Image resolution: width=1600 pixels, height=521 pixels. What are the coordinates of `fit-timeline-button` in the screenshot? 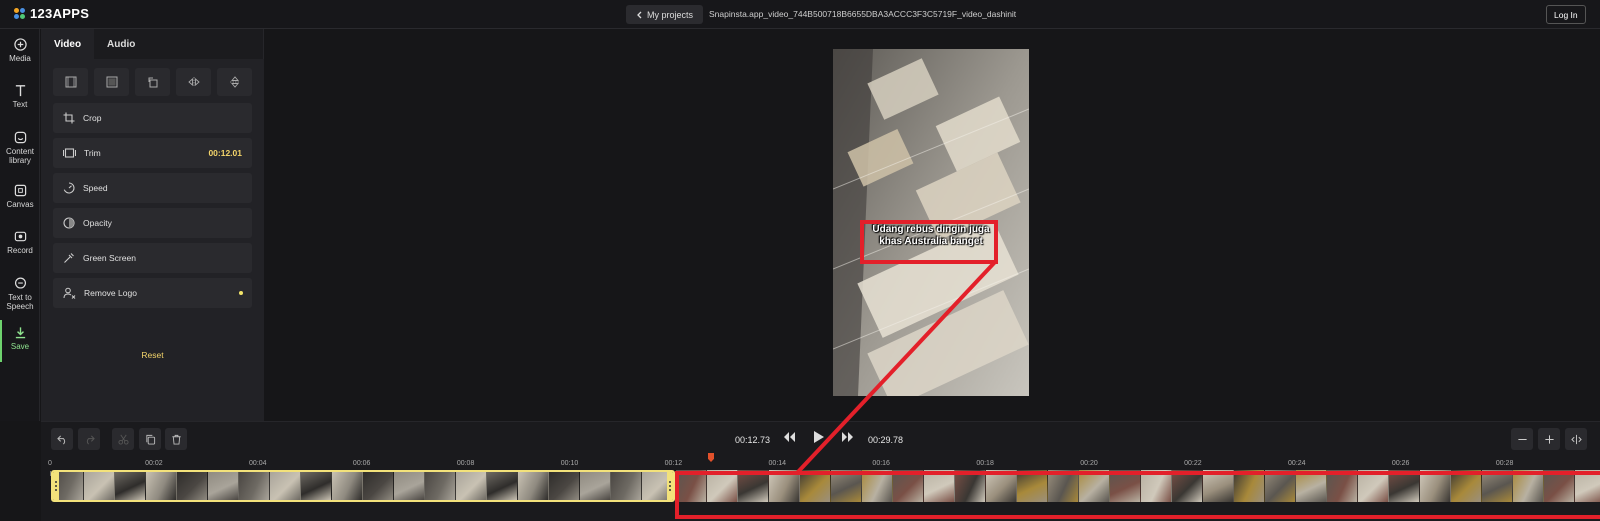 It's located at (1576, 439).